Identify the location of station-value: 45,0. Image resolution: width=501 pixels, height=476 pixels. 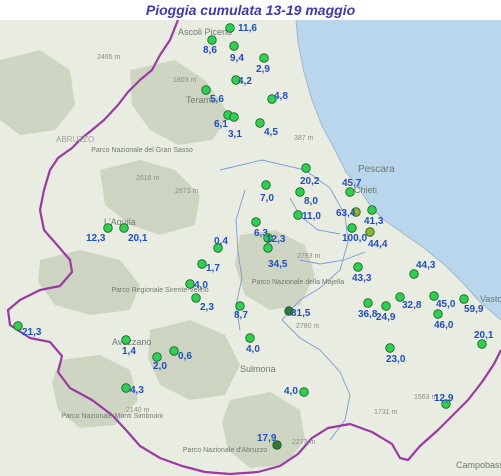
(446, 304).